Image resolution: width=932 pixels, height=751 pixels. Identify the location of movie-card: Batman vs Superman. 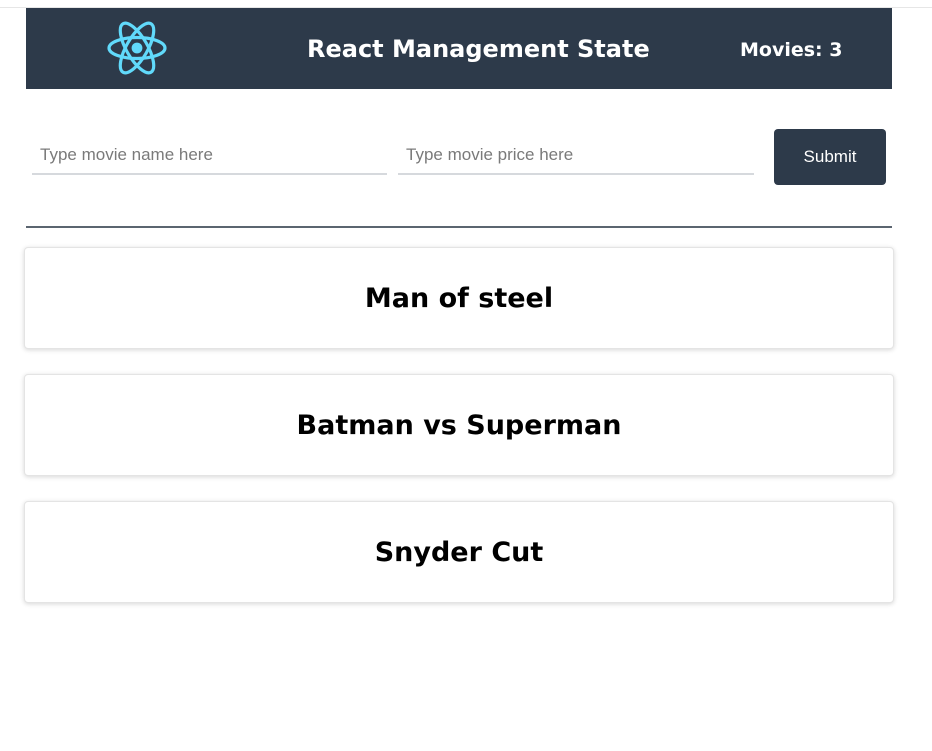
(459, 425).